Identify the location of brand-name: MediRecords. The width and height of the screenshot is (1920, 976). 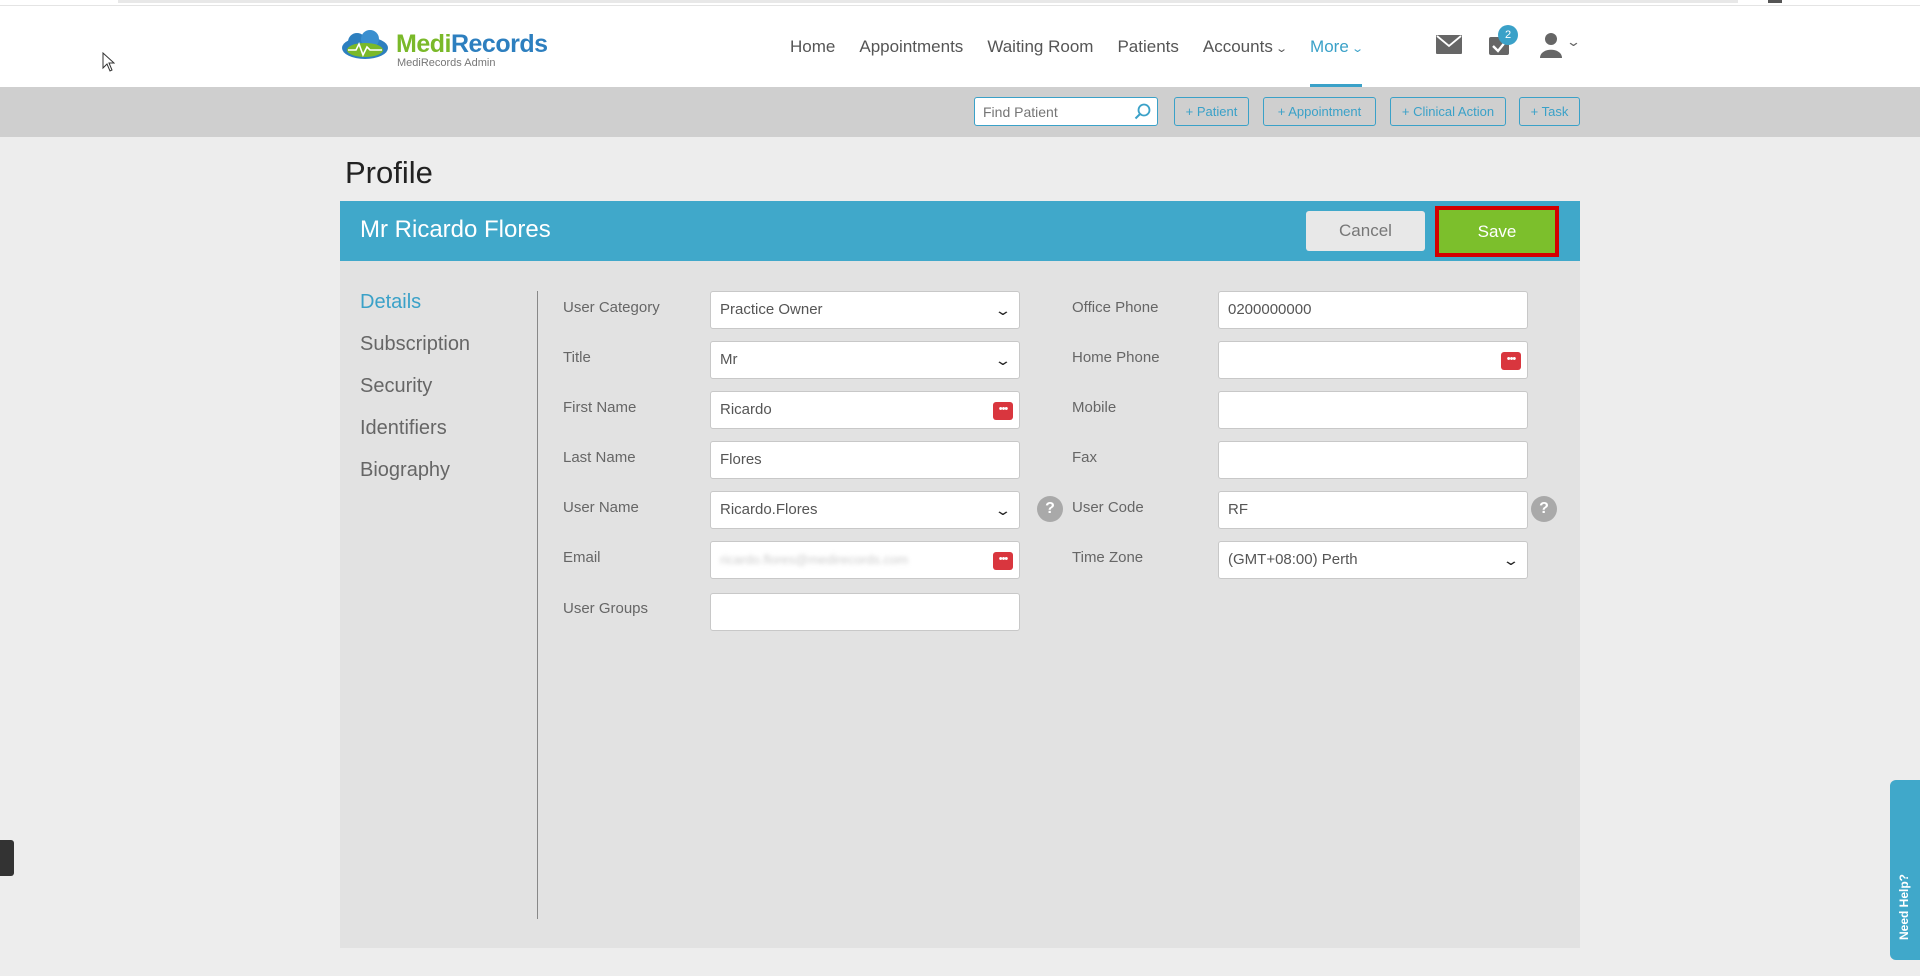
(472, 44).